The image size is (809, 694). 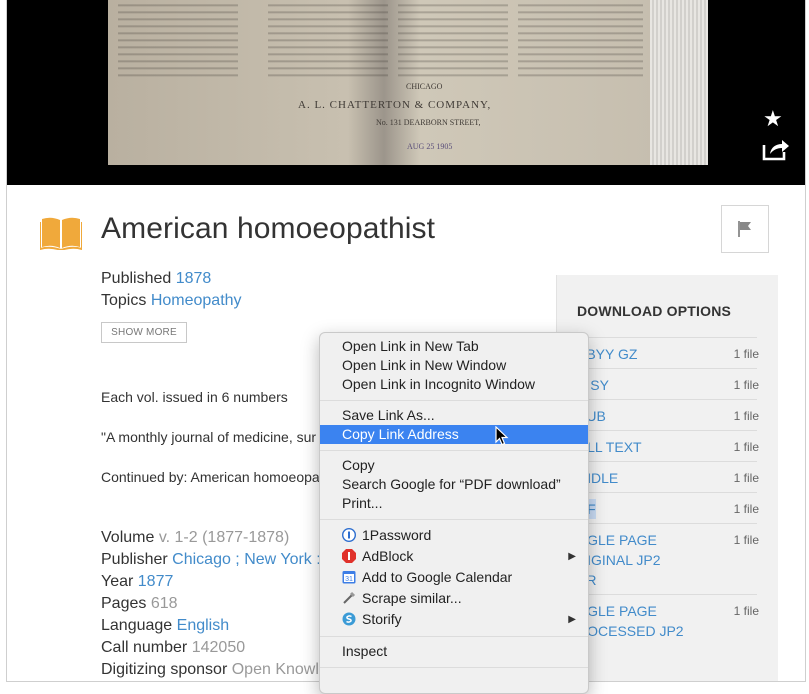 What do you see at coordinates (349, 579) in the screenshot?
I see `svg-text: 31` at bounding box center [349, 579].